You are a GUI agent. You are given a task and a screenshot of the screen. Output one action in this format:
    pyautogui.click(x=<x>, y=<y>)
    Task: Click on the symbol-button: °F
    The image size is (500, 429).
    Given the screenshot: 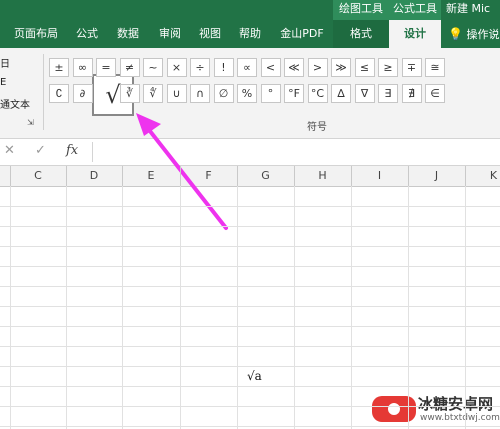 What is the action you would take?
    pyautogui.click(x=294, y=93)
    